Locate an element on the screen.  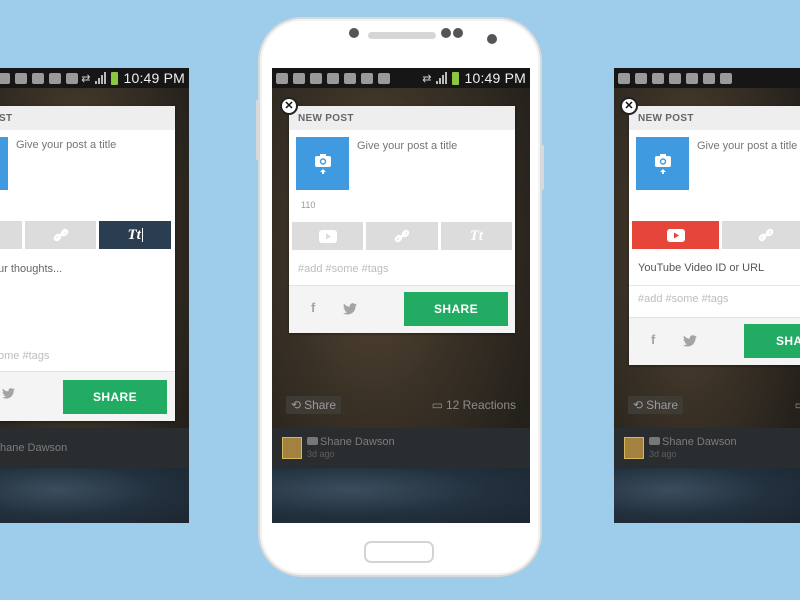
share-icon: ⟲ is located at coordinates (638, 405).